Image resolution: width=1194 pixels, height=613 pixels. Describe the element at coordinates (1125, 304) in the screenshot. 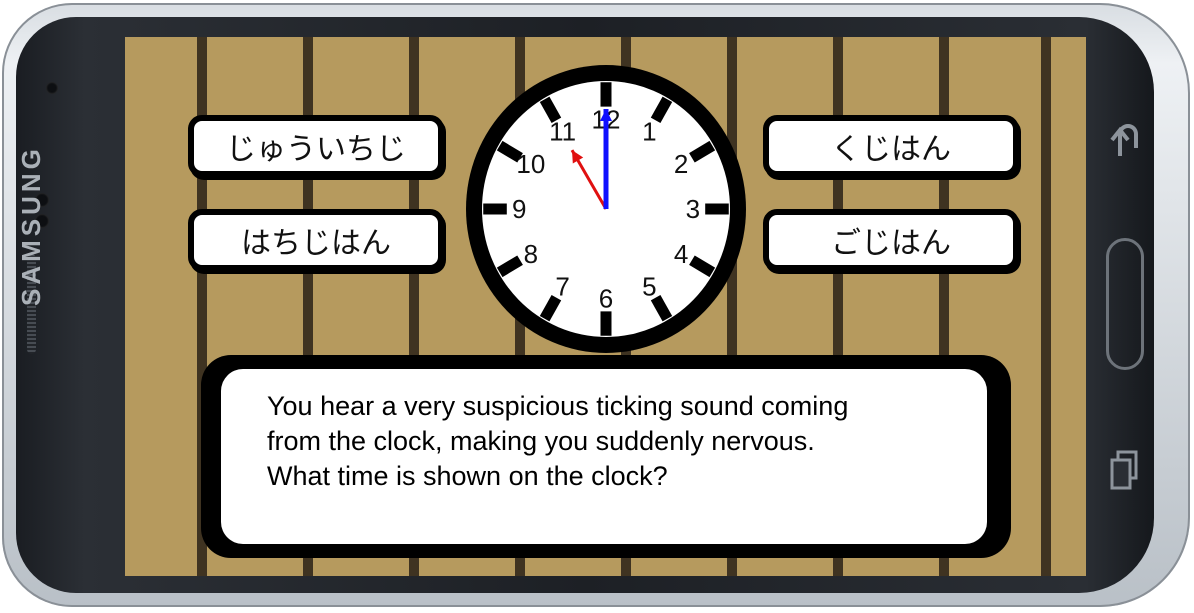

I see `home-button` at that location.